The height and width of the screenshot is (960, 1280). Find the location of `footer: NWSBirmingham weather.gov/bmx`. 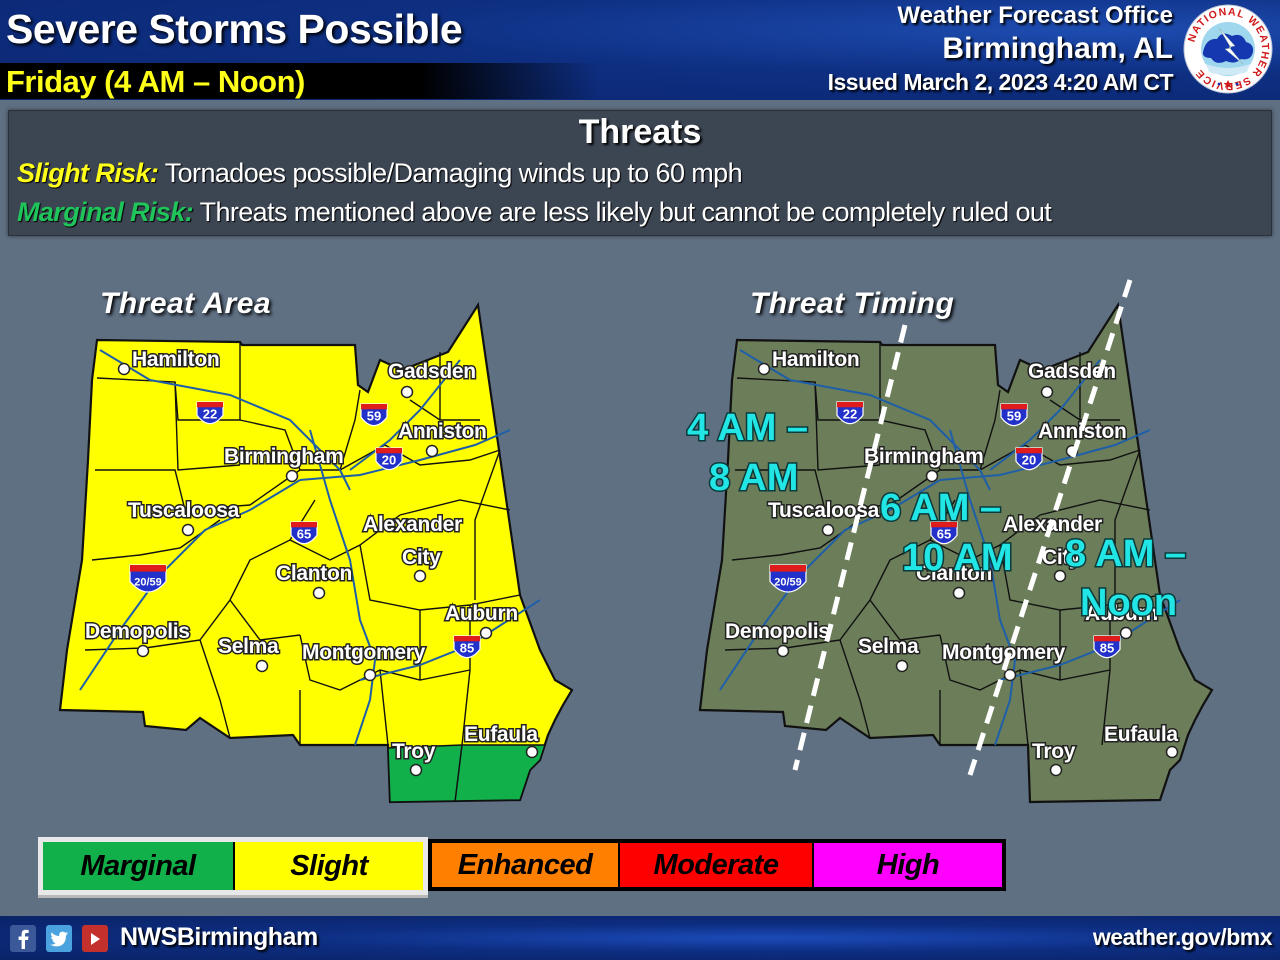

footer: NWSBirmingham weather.gov/bmx is located at coordinates (640, 938).